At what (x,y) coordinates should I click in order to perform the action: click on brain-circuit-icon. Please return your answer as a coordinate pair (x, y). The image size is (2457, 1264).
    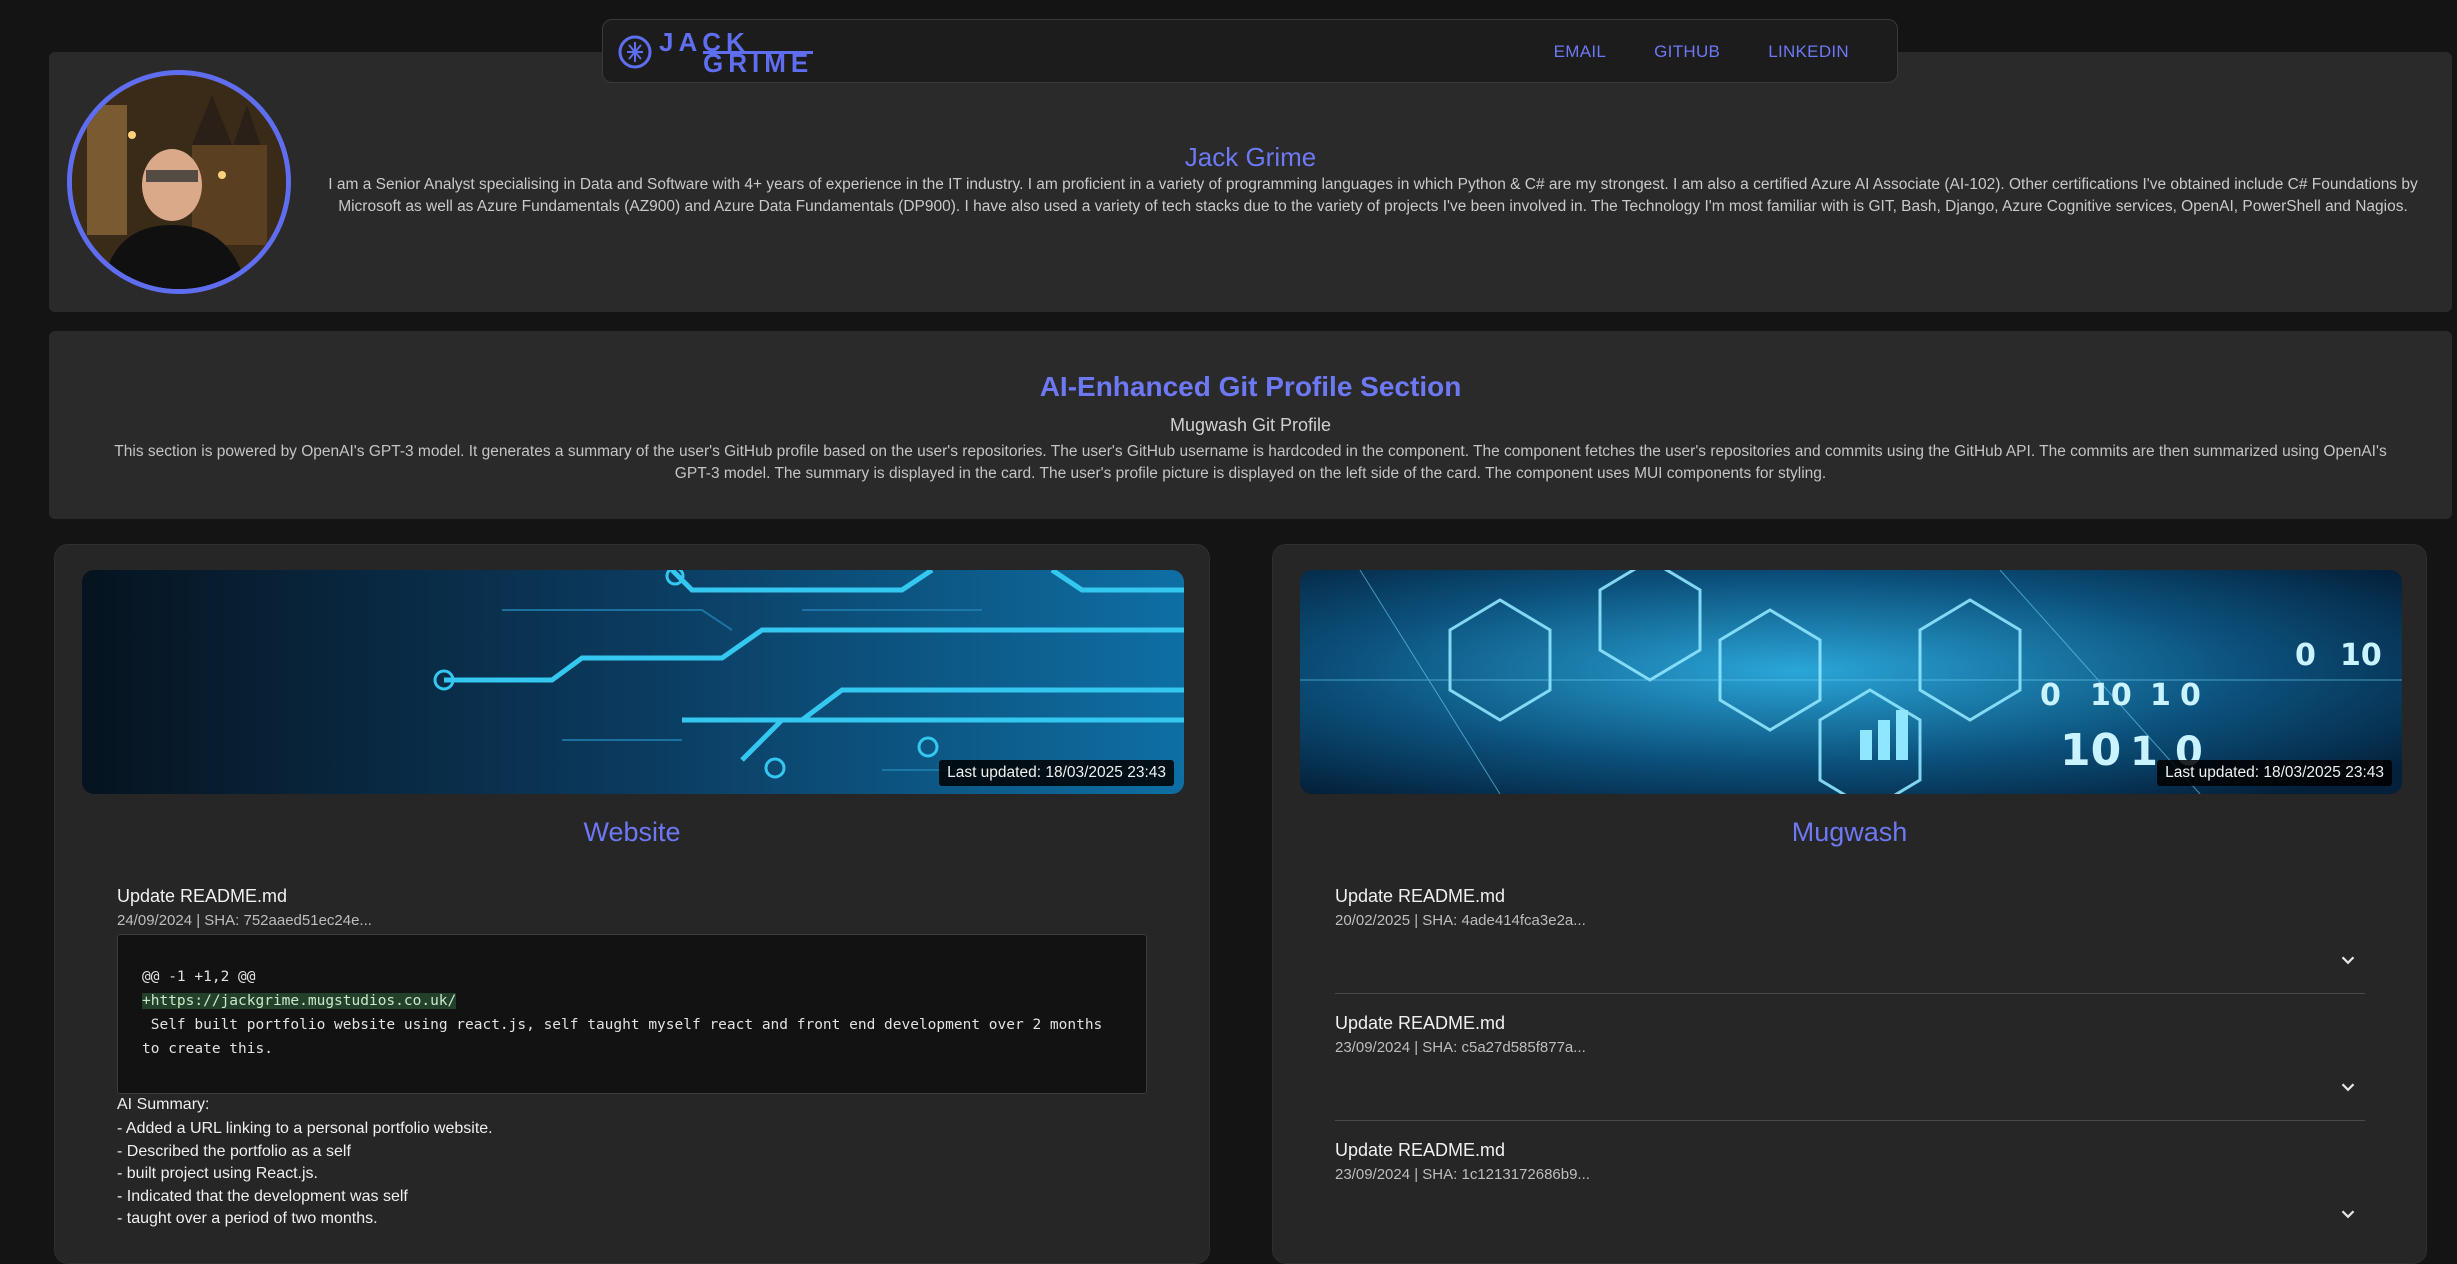
    Looking at the image, I should click on (635, 52).